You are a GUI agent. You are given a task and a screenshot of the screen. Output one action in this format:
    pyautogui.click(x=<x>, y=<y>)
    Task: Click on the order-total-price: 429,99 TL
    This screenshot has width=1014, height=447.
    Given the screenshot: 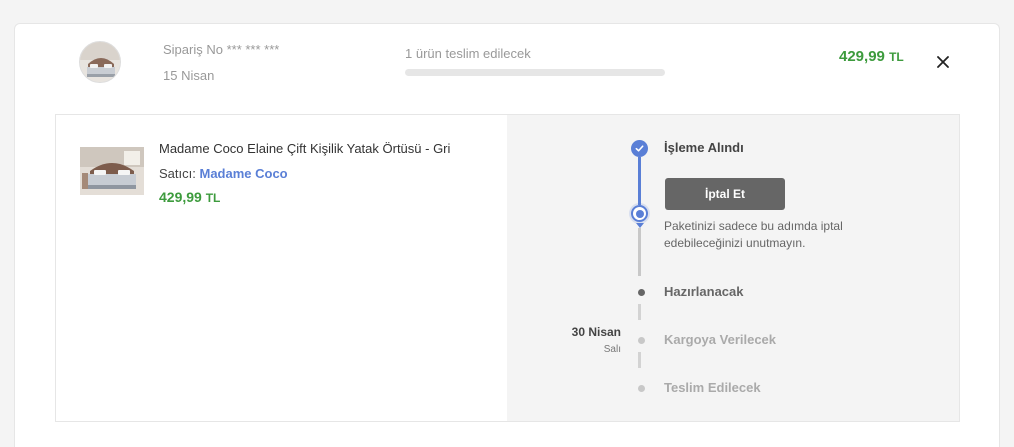 What is the action you would take?
    pyautogui.click(x=871, y=56)
    